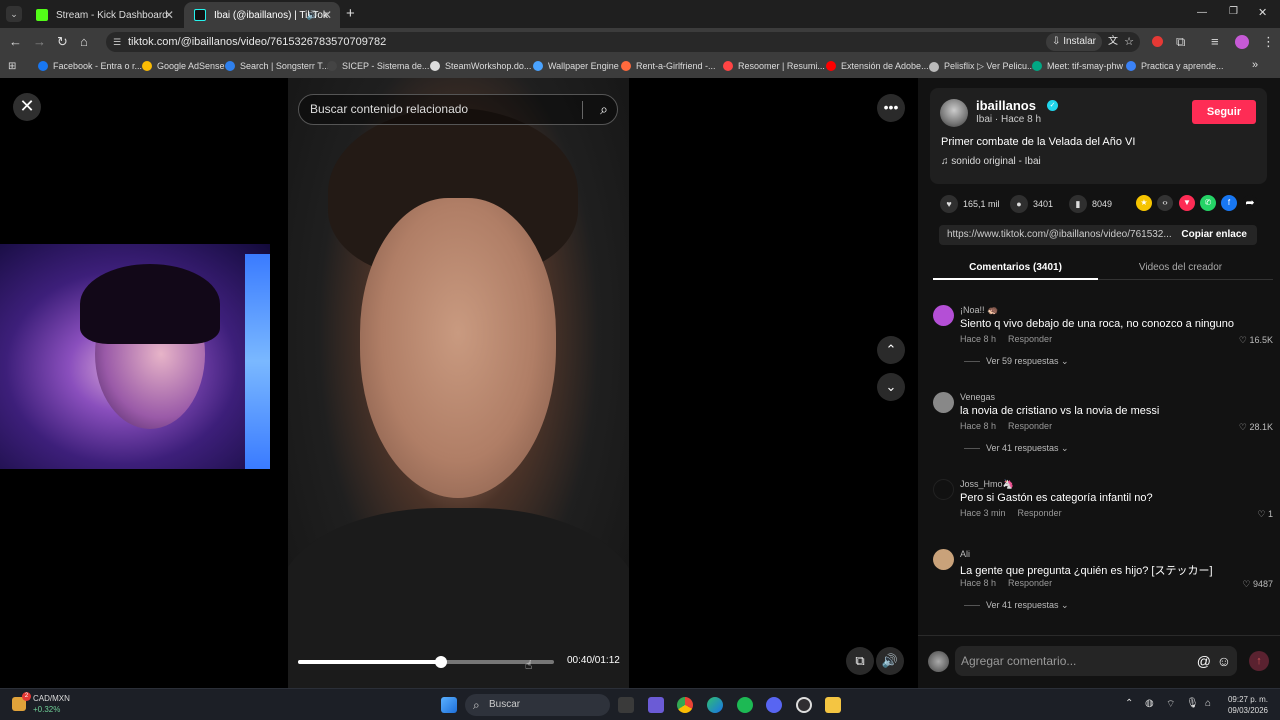  Describe the element at coordinates (262, 15) in the screenshot. I see `tab-tiktok: Ibai (@ibaillanos) | TikTok 🔊 ✕` at that location.